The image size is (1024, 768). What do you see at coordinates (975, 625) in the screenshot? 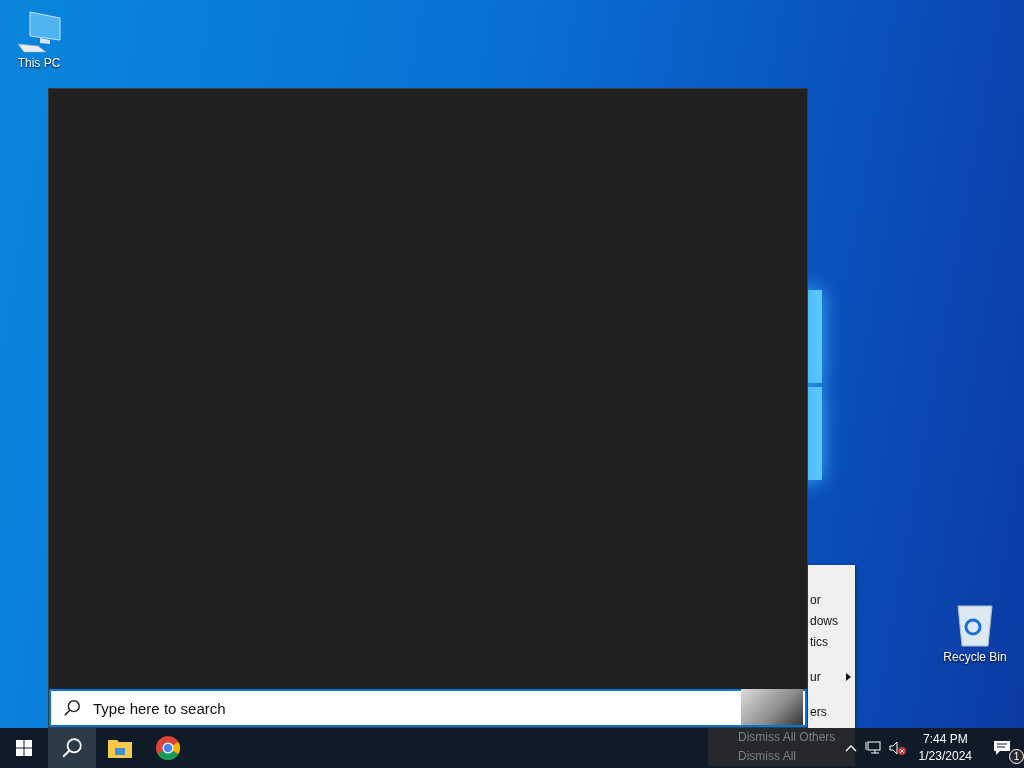
I see `recycle-bin-icon` at bounding box center [975, 625].